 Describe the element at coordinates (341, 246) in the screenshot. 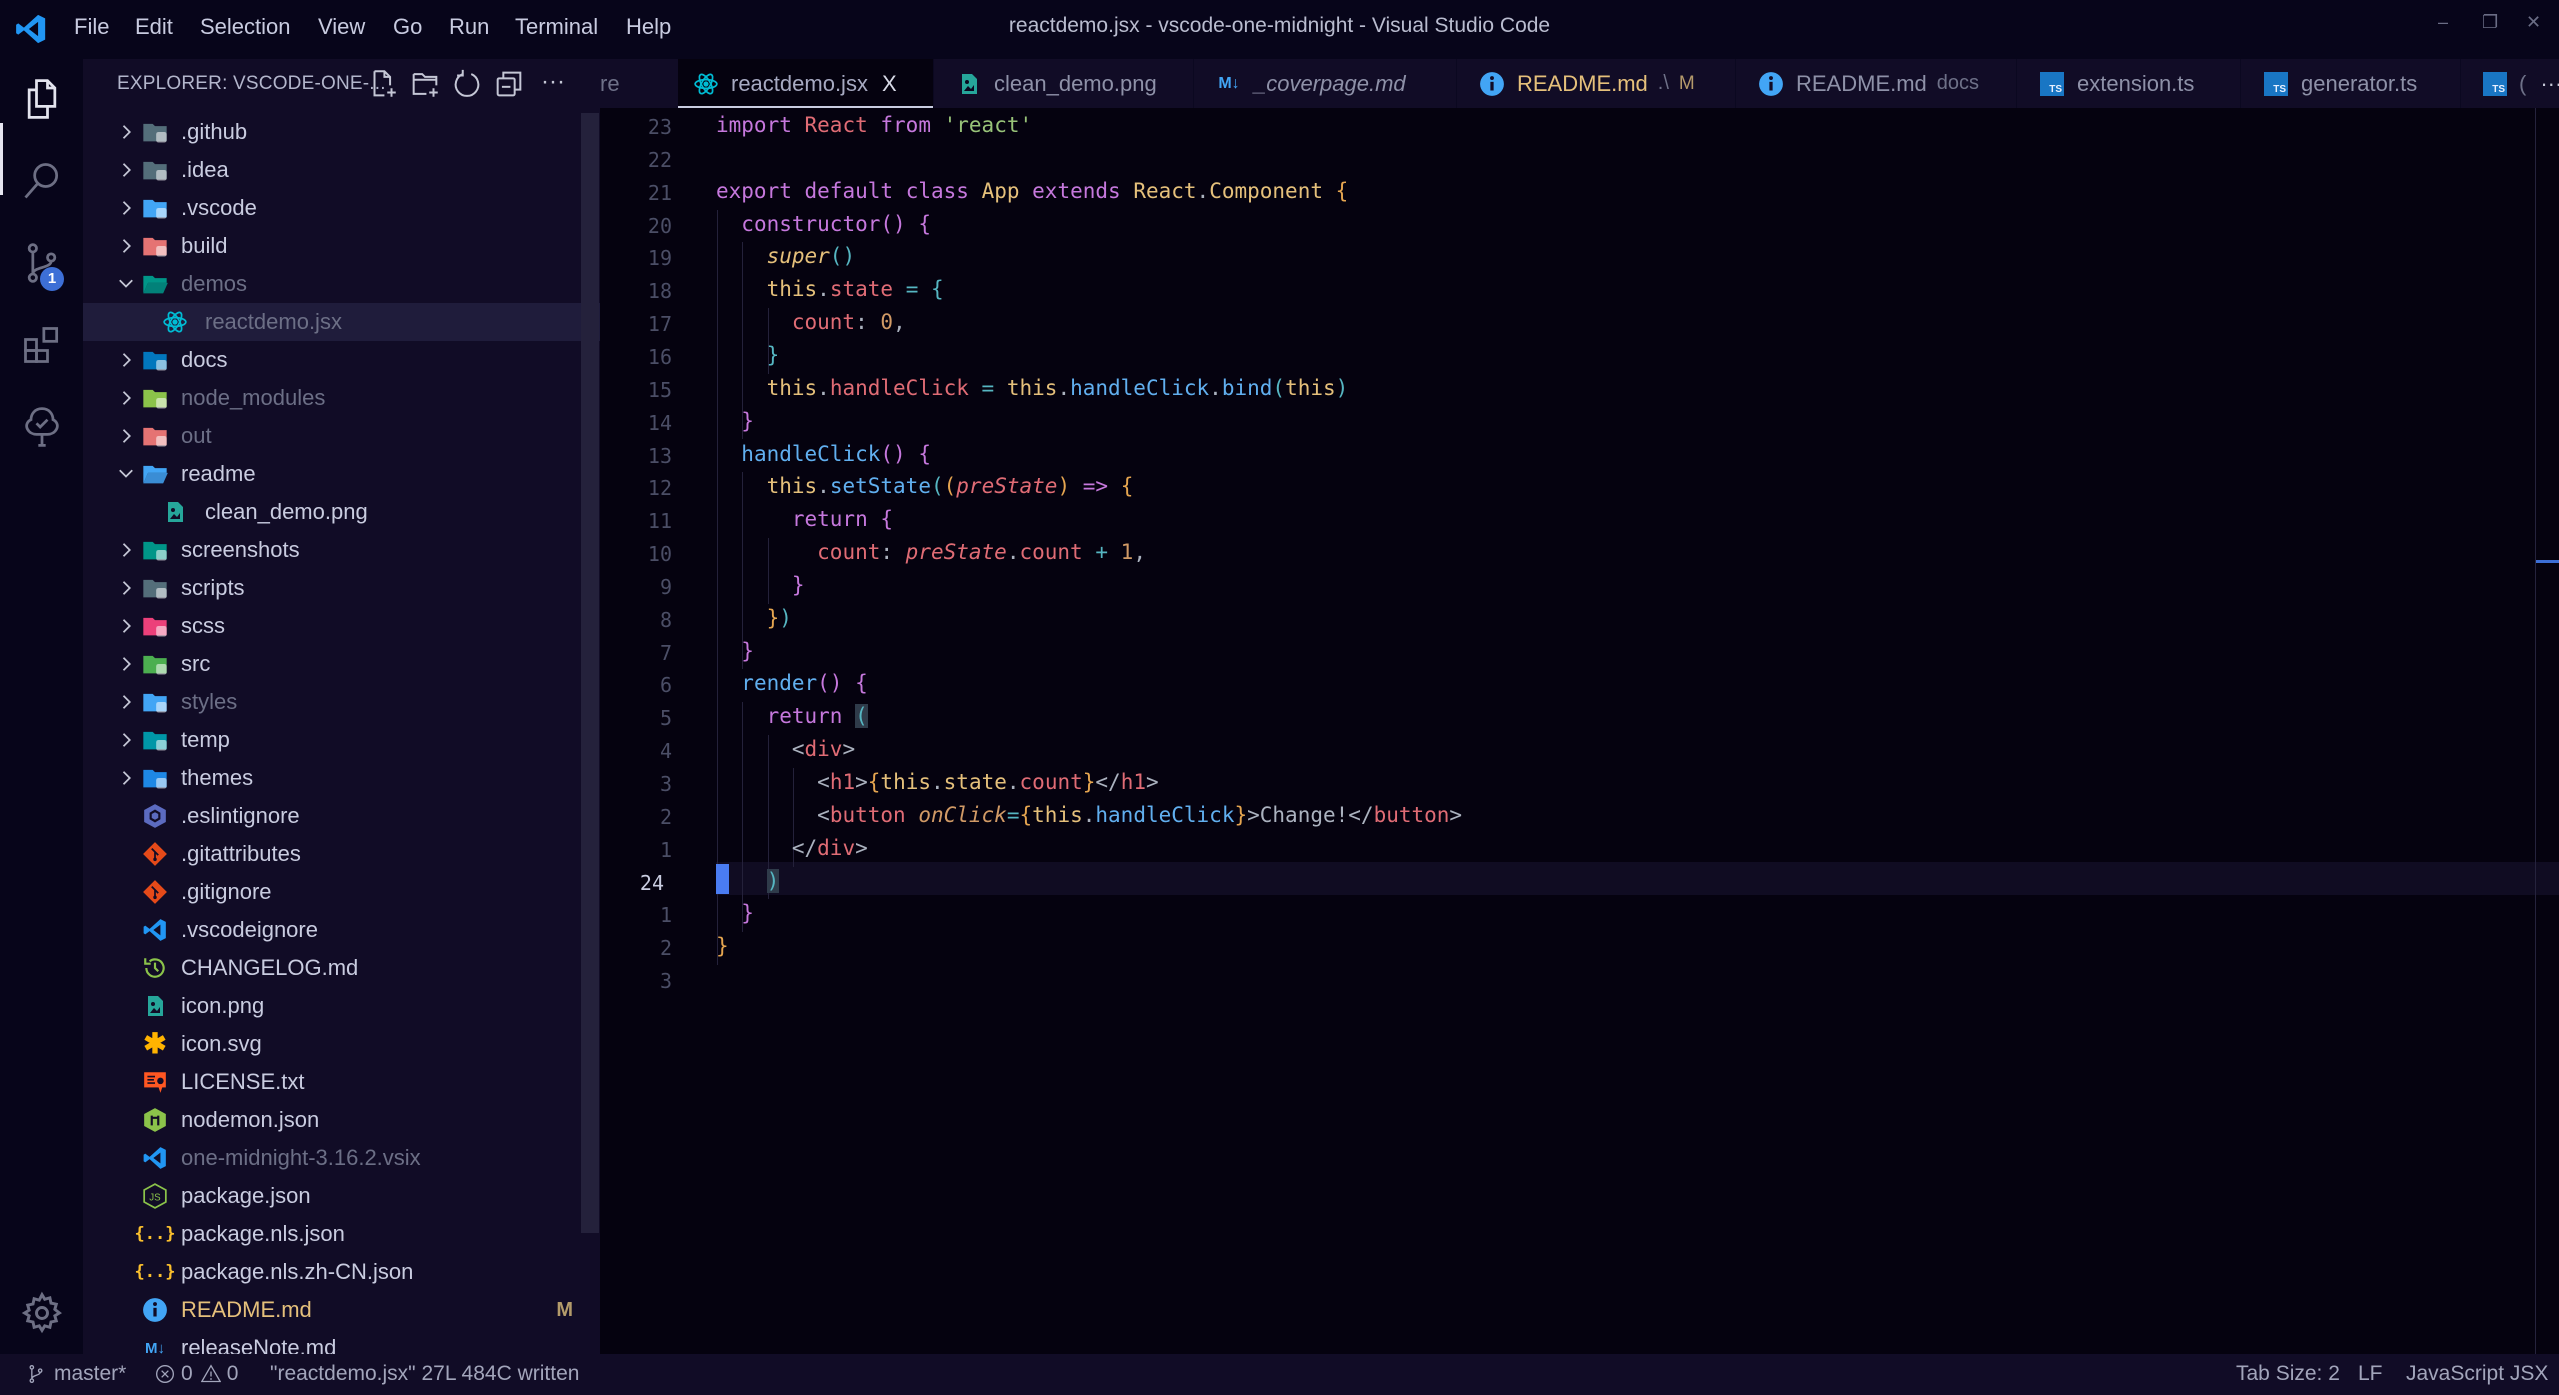

I see `tree-folder-build: build` at that location.